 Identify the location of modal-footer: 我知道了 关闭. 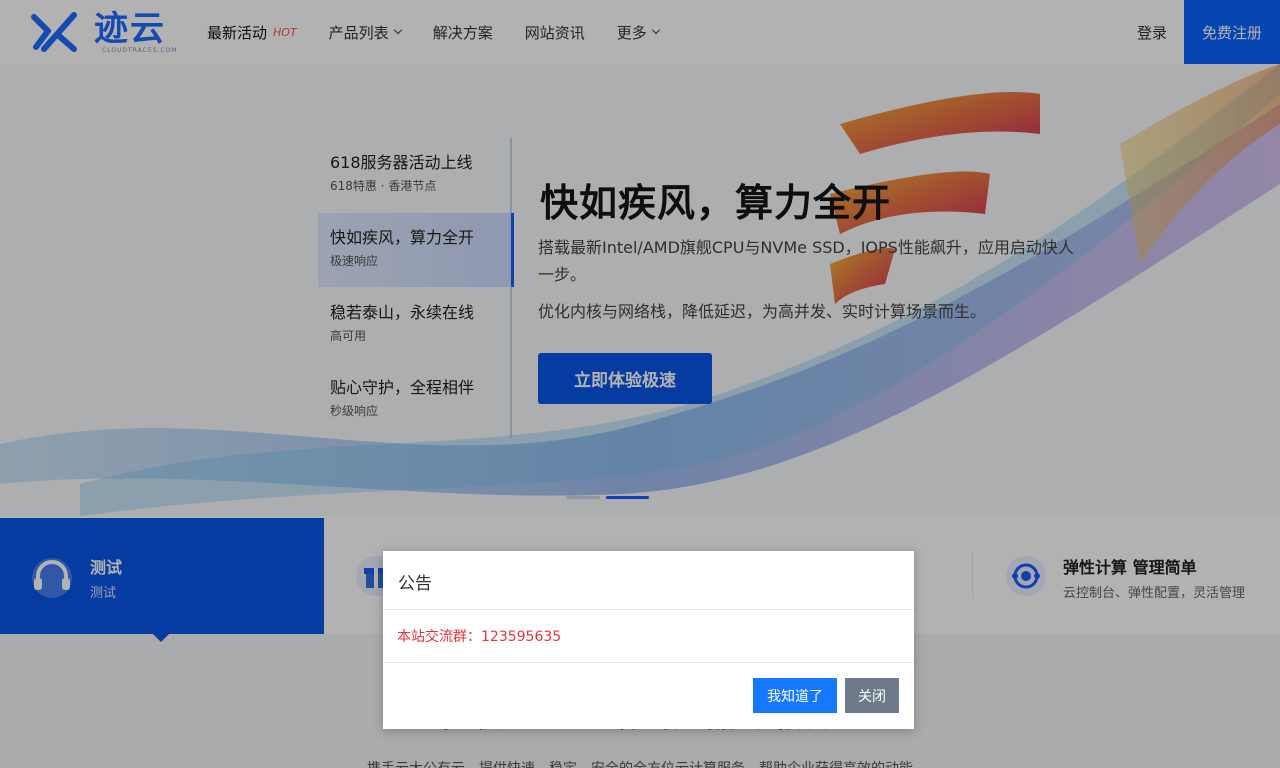
(648, 696).